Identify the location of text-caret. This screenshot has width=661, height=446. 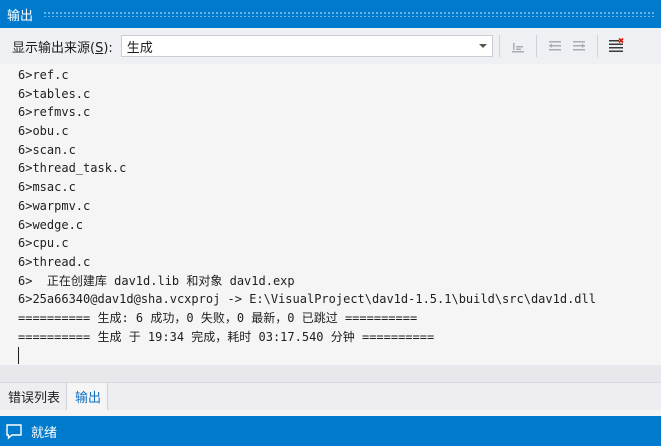
(18, 355).